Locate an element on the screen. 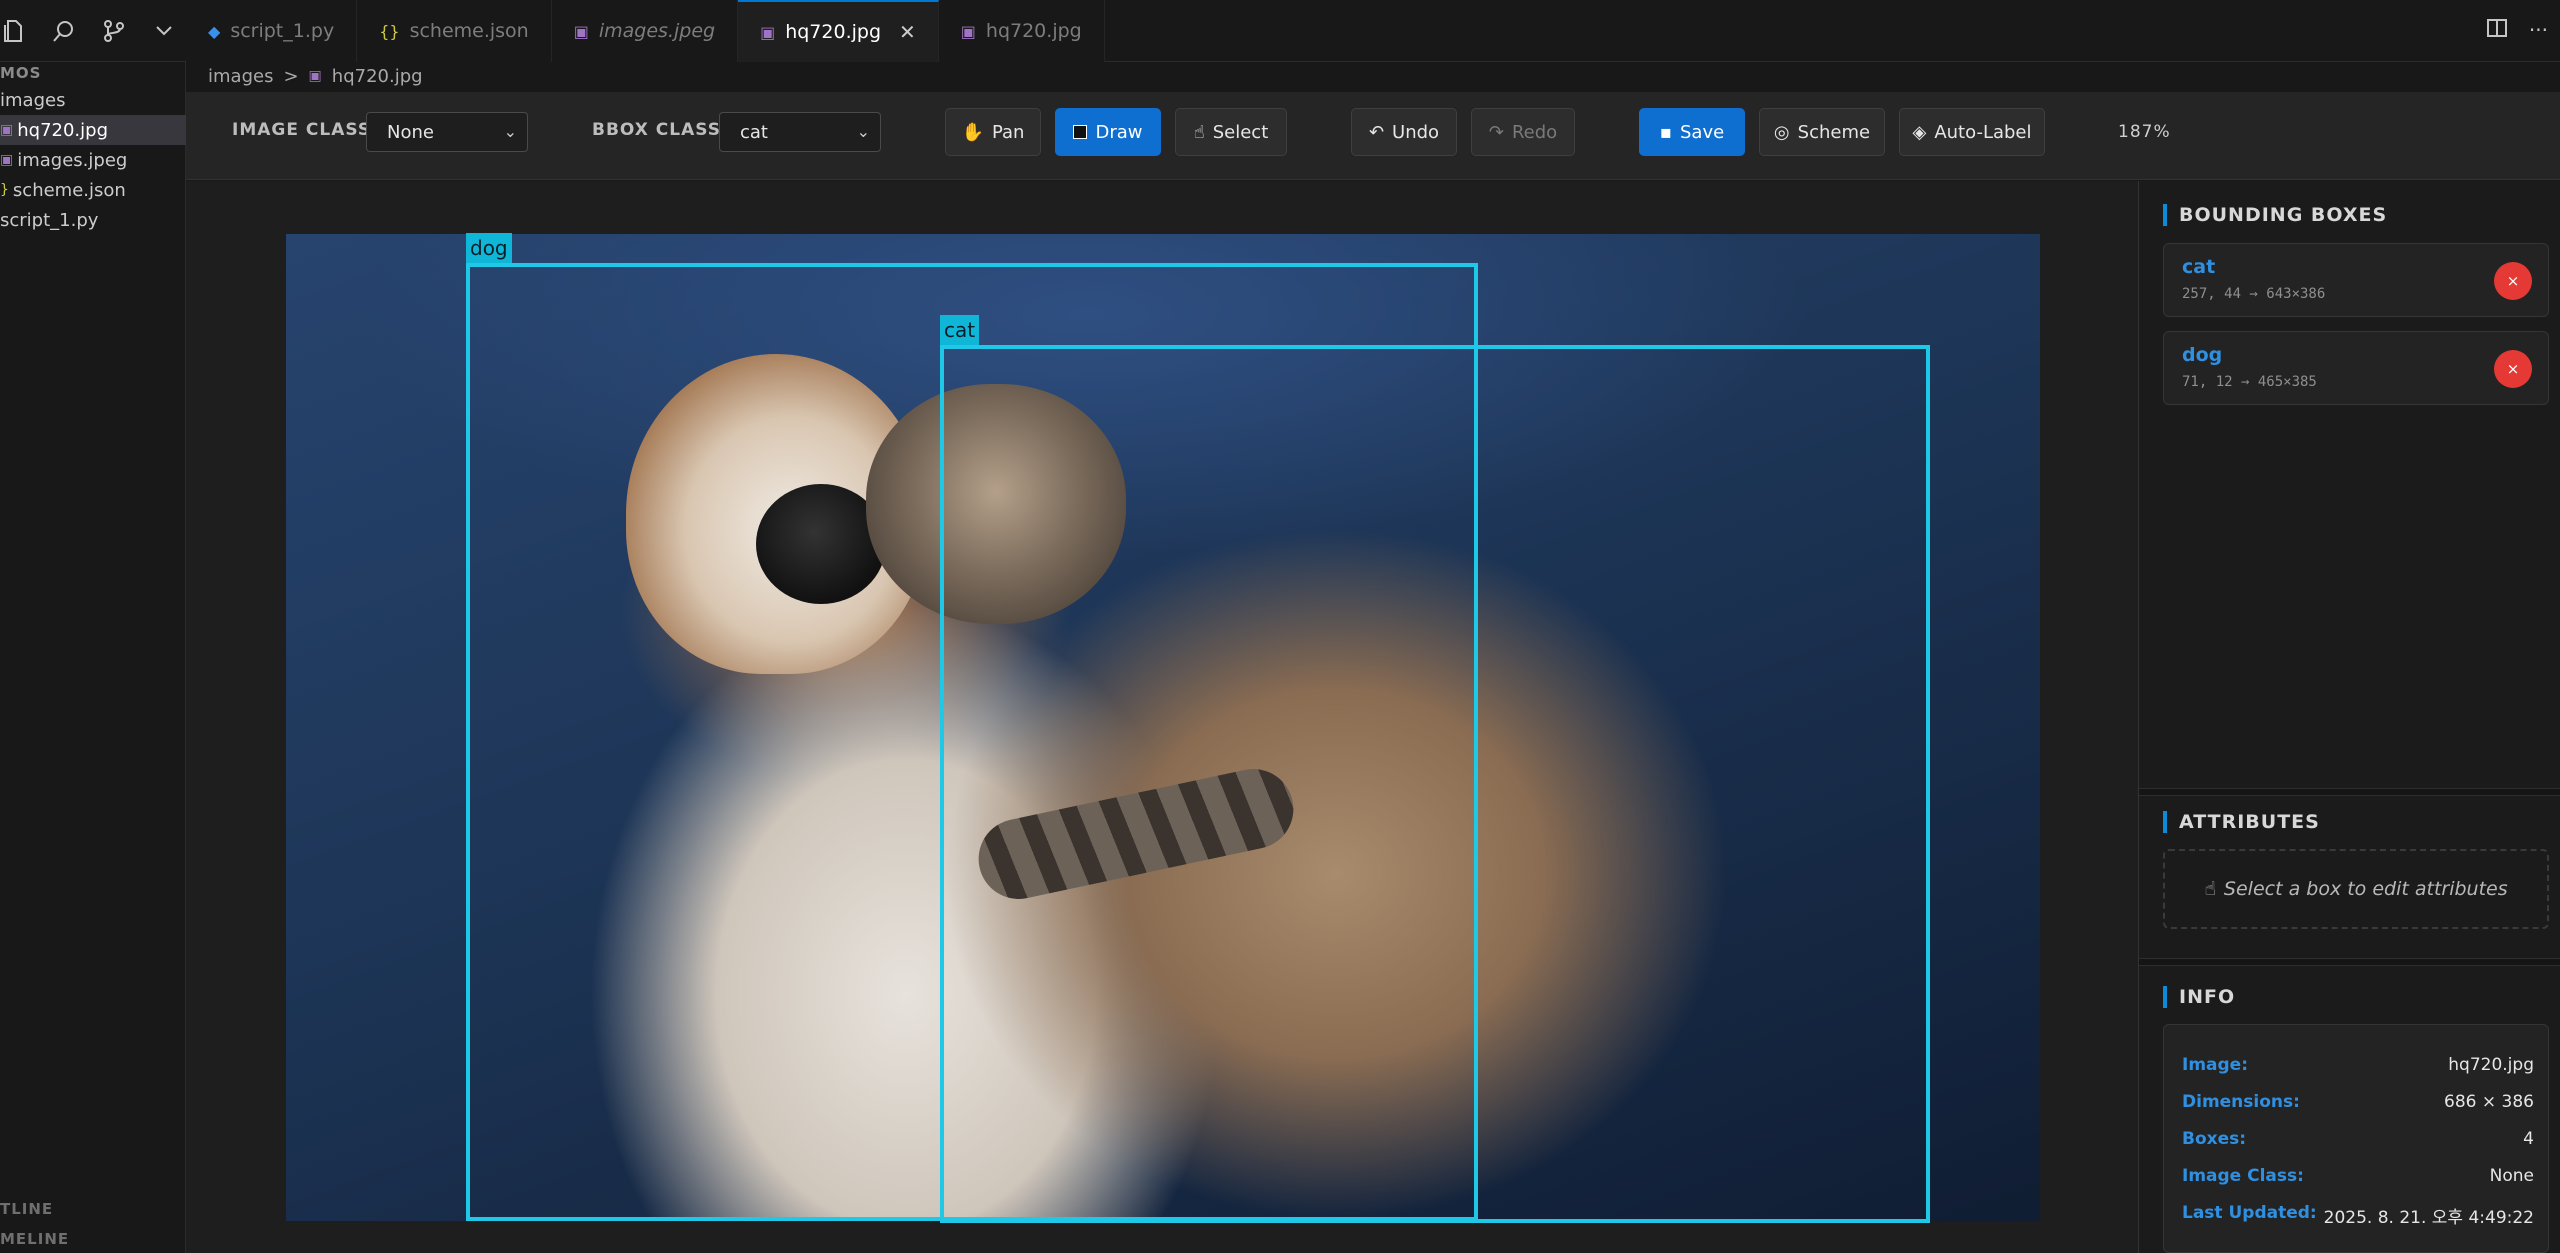  image-class-select: None ⌄ is located at coordinates (447, 132).